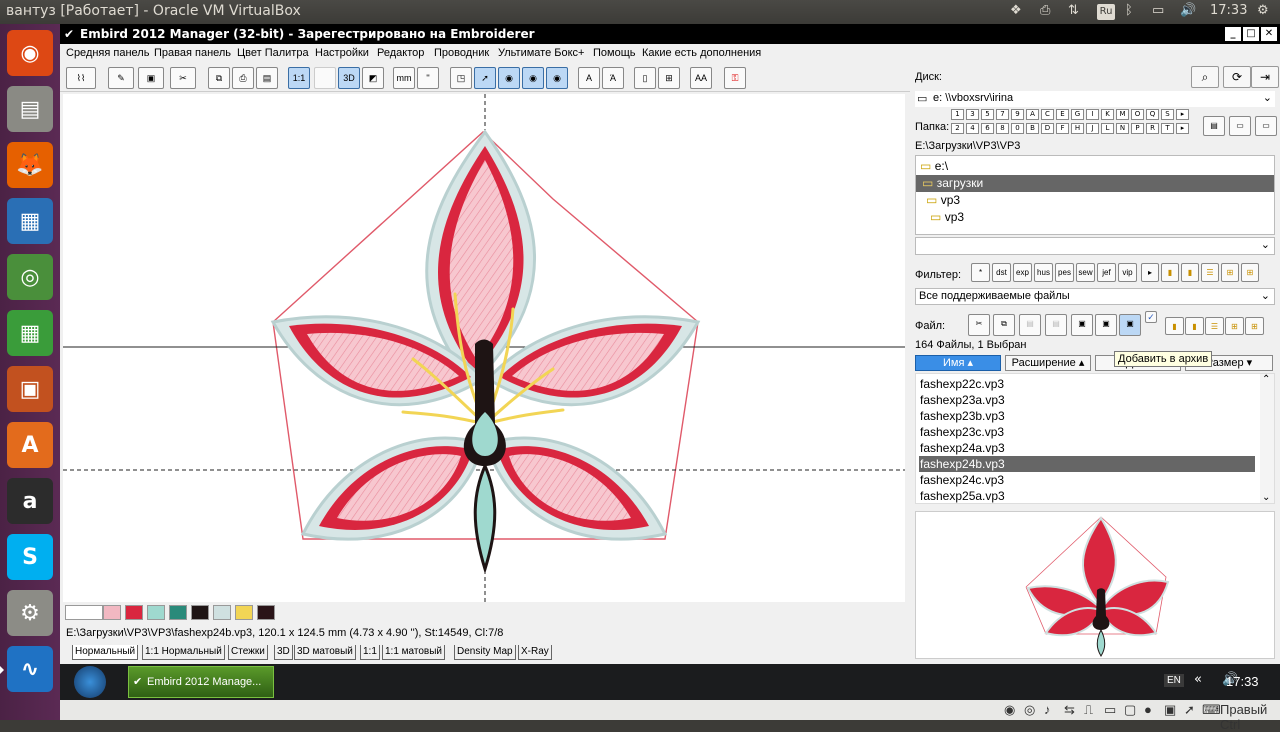 This screenshot has width=1280, height=732. I want to click on folder-letter-key: H, so click(1077, 128).